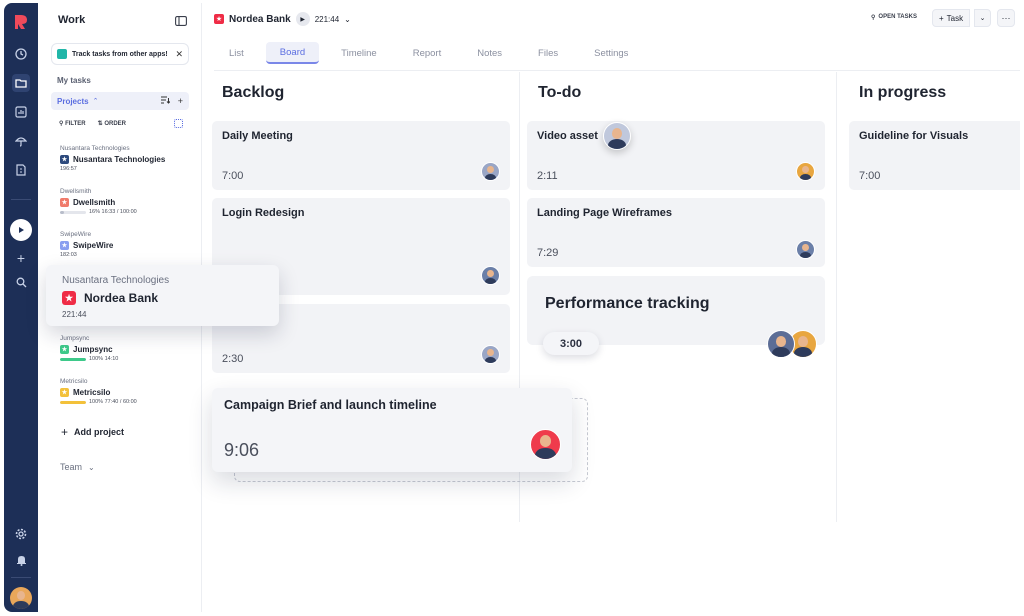 Image resolution: width=1024 pixels, height=616 pixels. I want to click on project-selector: ★ Nordea Bank ▶ 221:44 ⌄, so click(282, 19).